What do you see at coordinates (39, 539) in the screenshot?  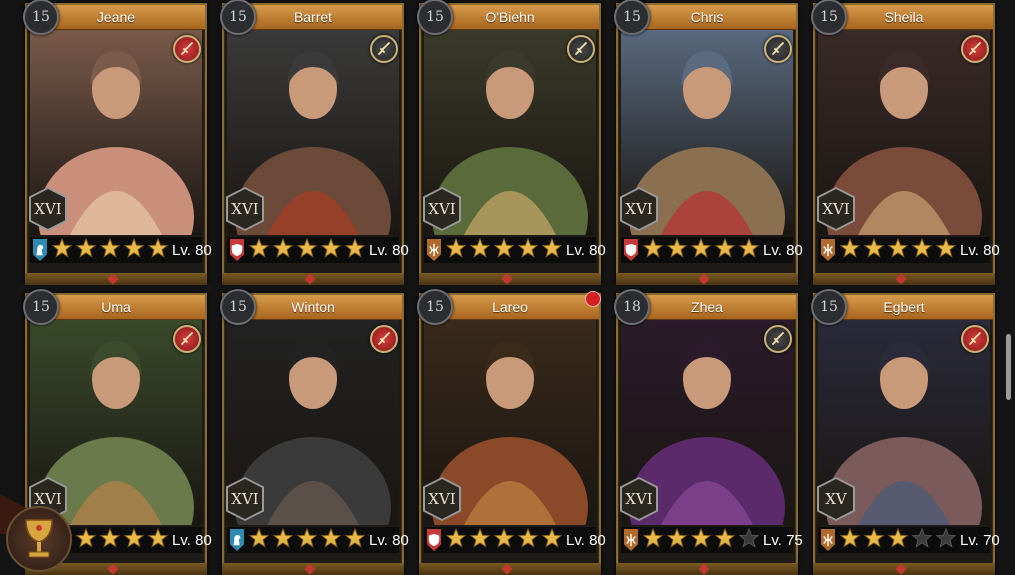 I see `goblet-icon` at bounding box center [39, 539].